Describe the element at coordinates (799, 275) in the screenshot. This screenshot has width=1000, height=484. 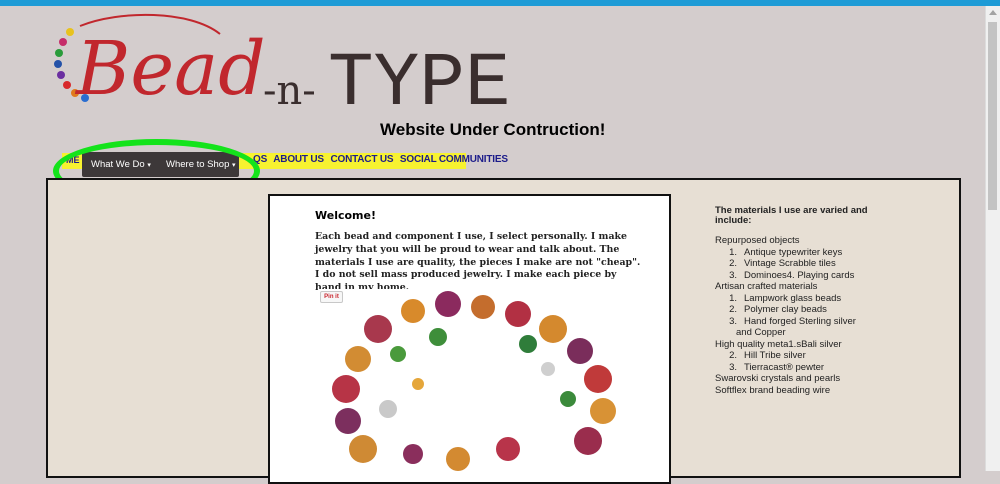
I see `list-item-text: Dominoes4. Playing cards` at that location.